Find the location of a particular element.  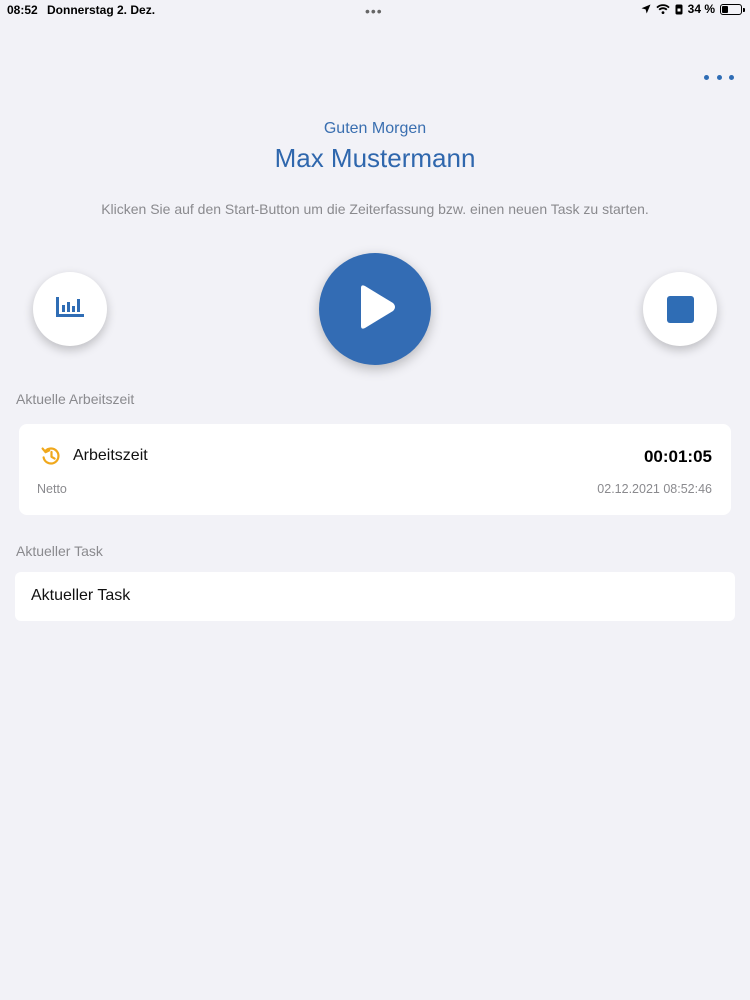

stop-button is located at coordinates (680, 309).